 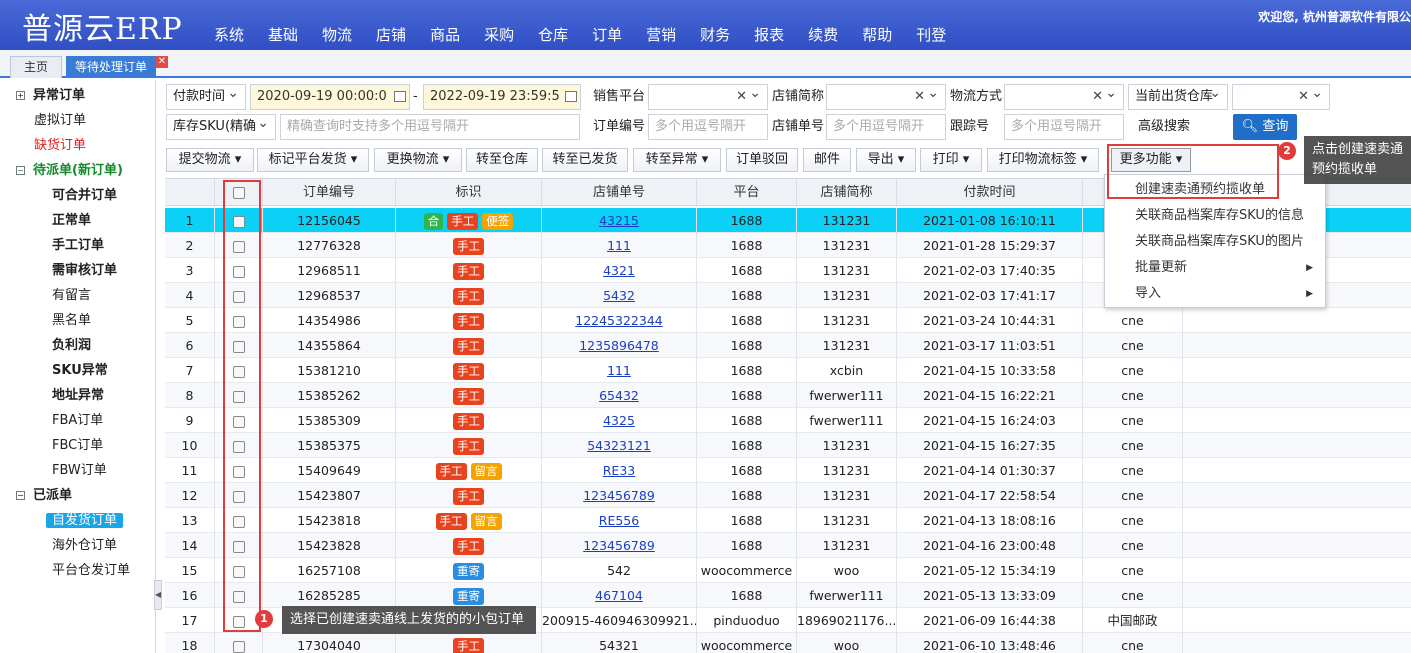 What do you see at coordinates (69, 171) in the screenshot?
I see `sidebar-group-pending: − 待派单(新订单)` at bounding box center [69, 171].